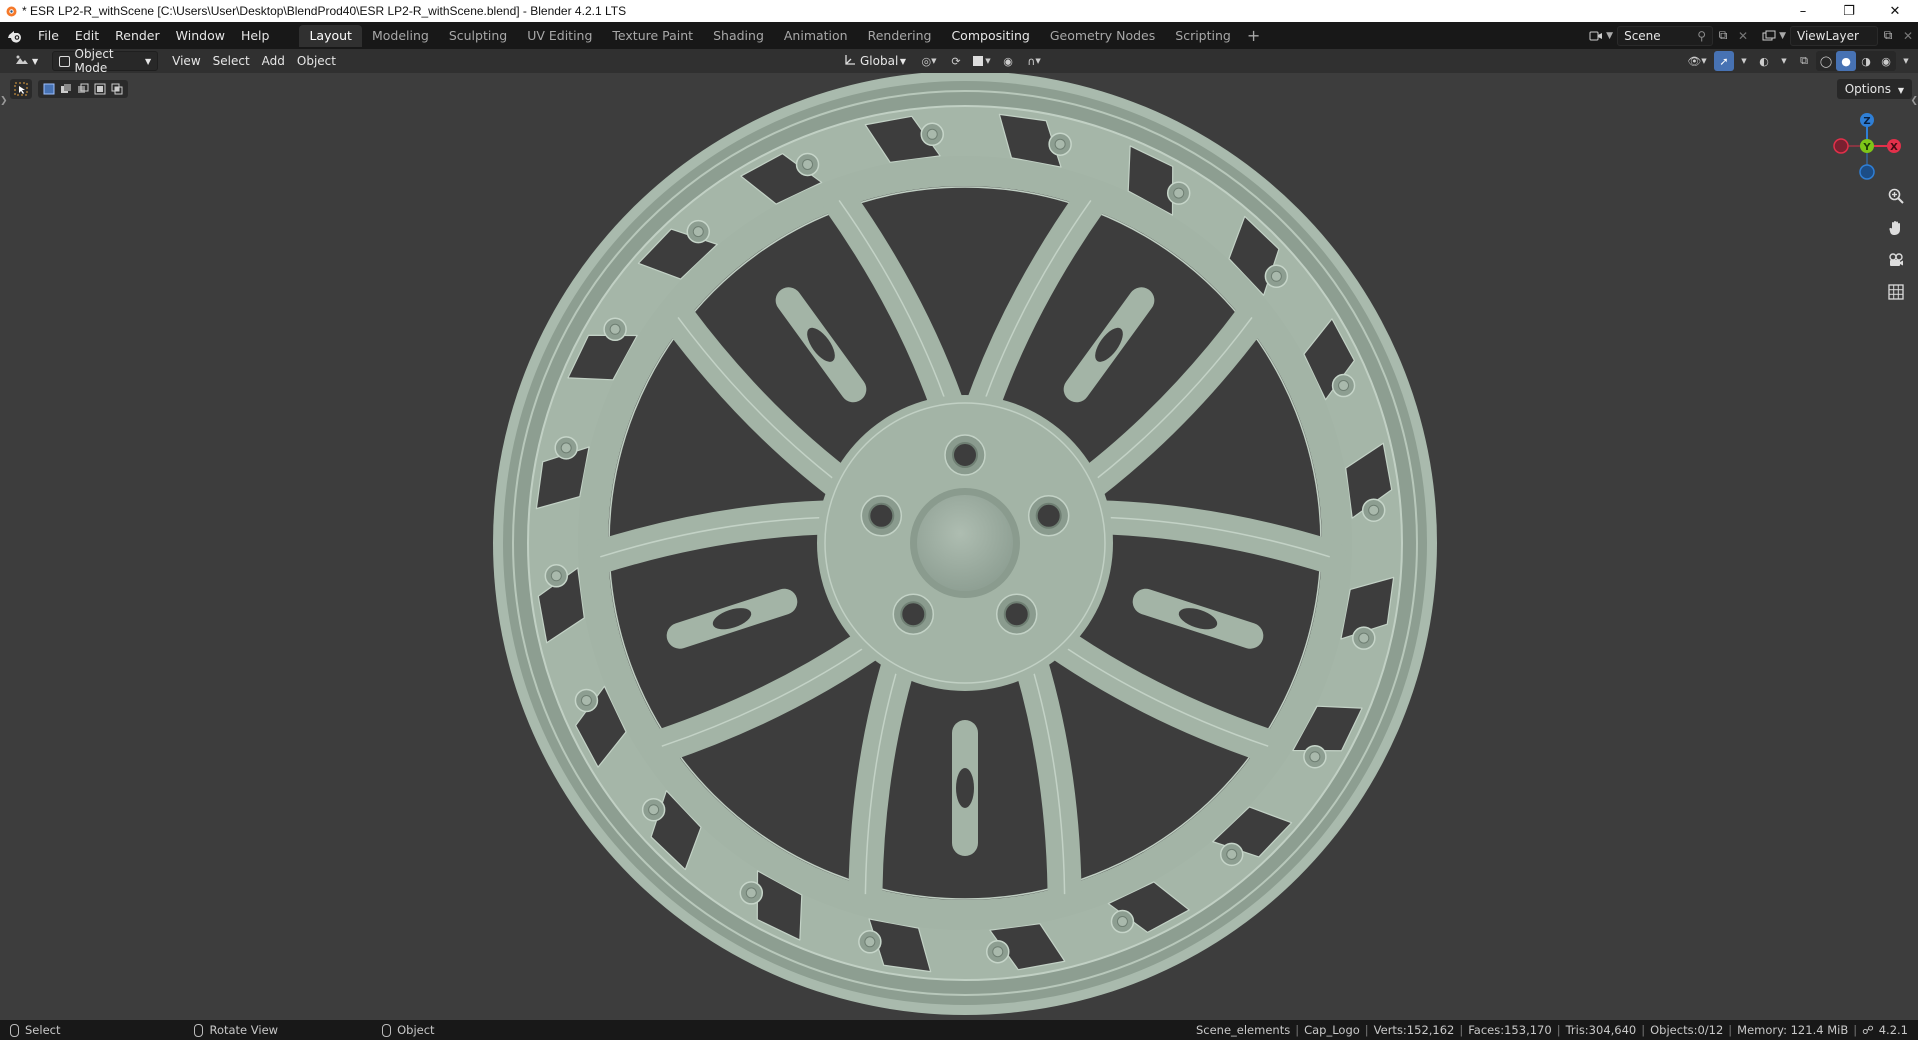 The image size is (1918, 1040). I want to click on stat-version: 4.2.1, so click(1893, 1030).